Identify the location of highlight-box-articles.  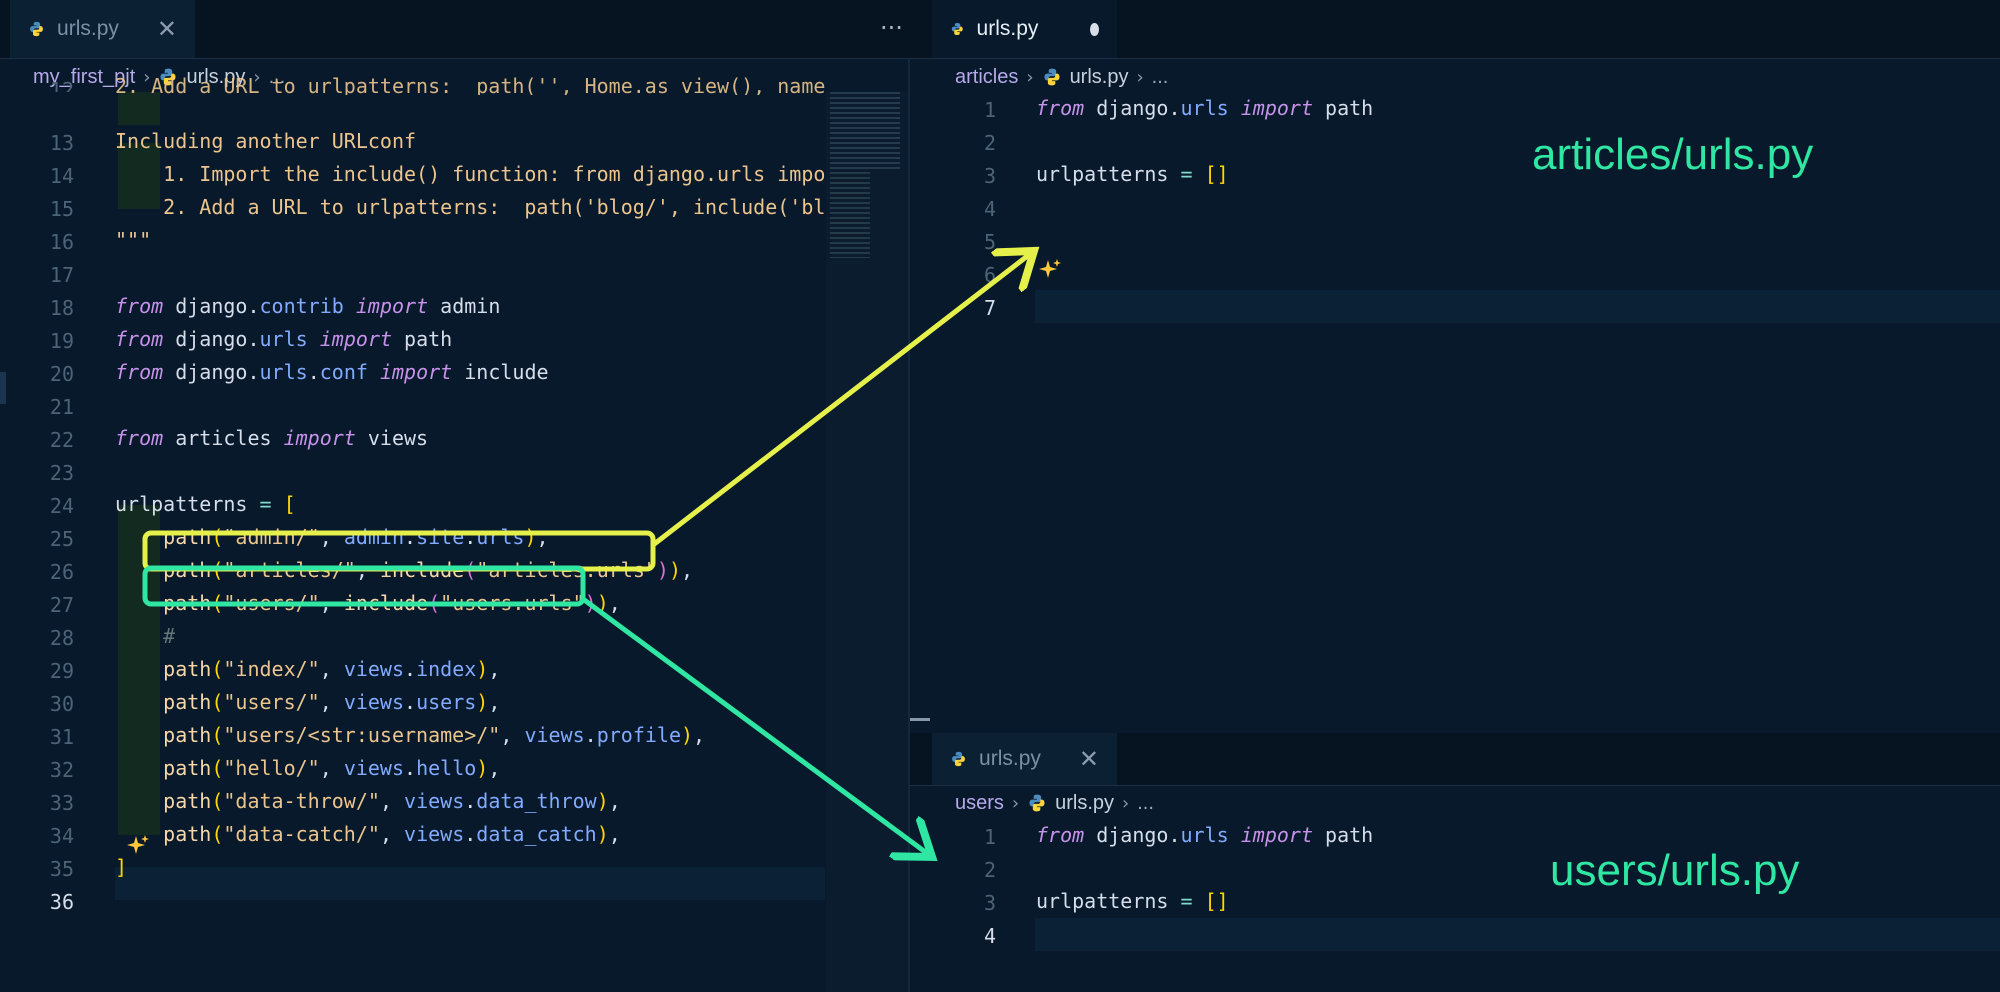
(399, 551).